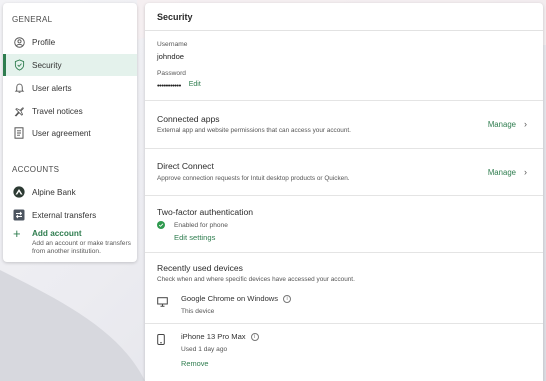 The width and height of the screenshot is (546, 381). What do you see at coordinates (171, 56) in the screenshot?
I see `username-value: johndoe` at bounding box center [171, 56].